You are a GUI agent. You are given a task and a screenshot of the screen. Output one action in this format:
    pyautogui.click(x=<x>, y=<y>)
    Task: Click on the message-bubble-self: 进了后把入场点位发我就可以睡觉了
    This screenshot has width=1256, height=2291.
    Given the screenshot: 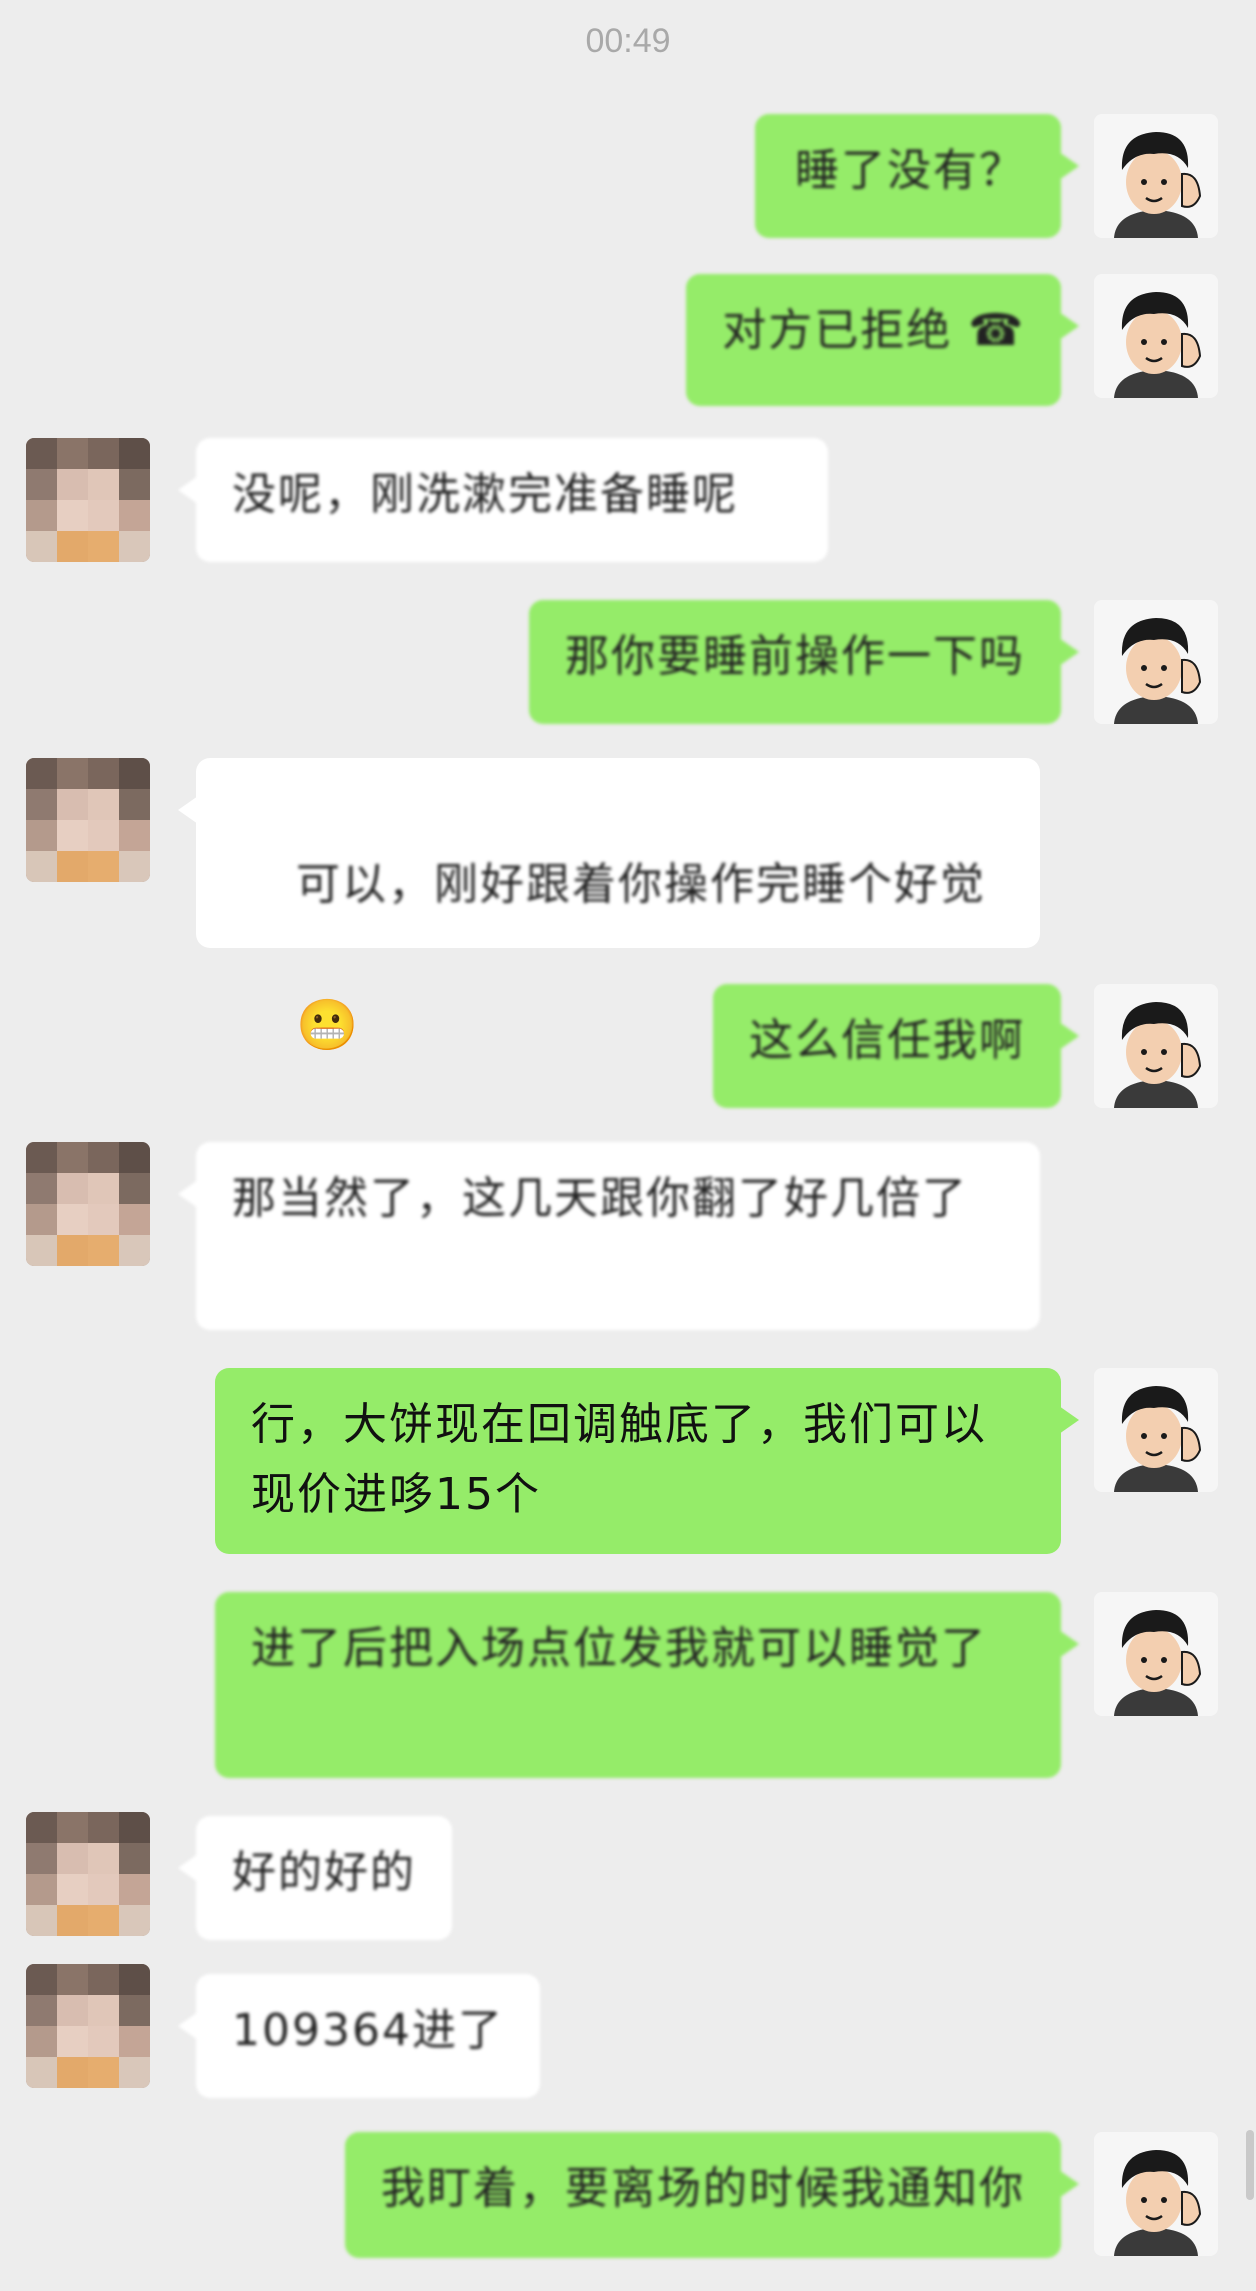 What is the action you would take?
    pyautogui.click(x=647, y=1685)
    